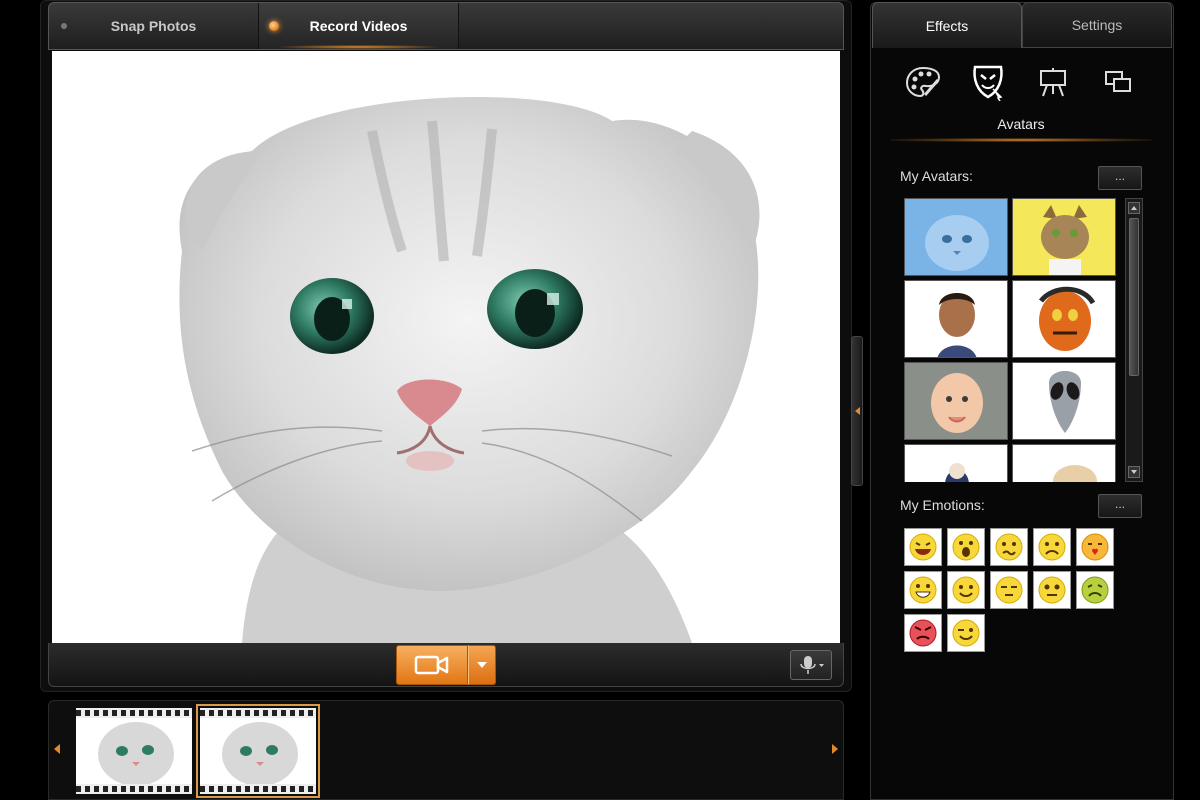 Image resolution: width=1200 pixels, height=800 pixels. What do you see at coordinates (64, 26) in the screenshot?
I see `tab-indicator-icon` at bounding box center [64, 26].